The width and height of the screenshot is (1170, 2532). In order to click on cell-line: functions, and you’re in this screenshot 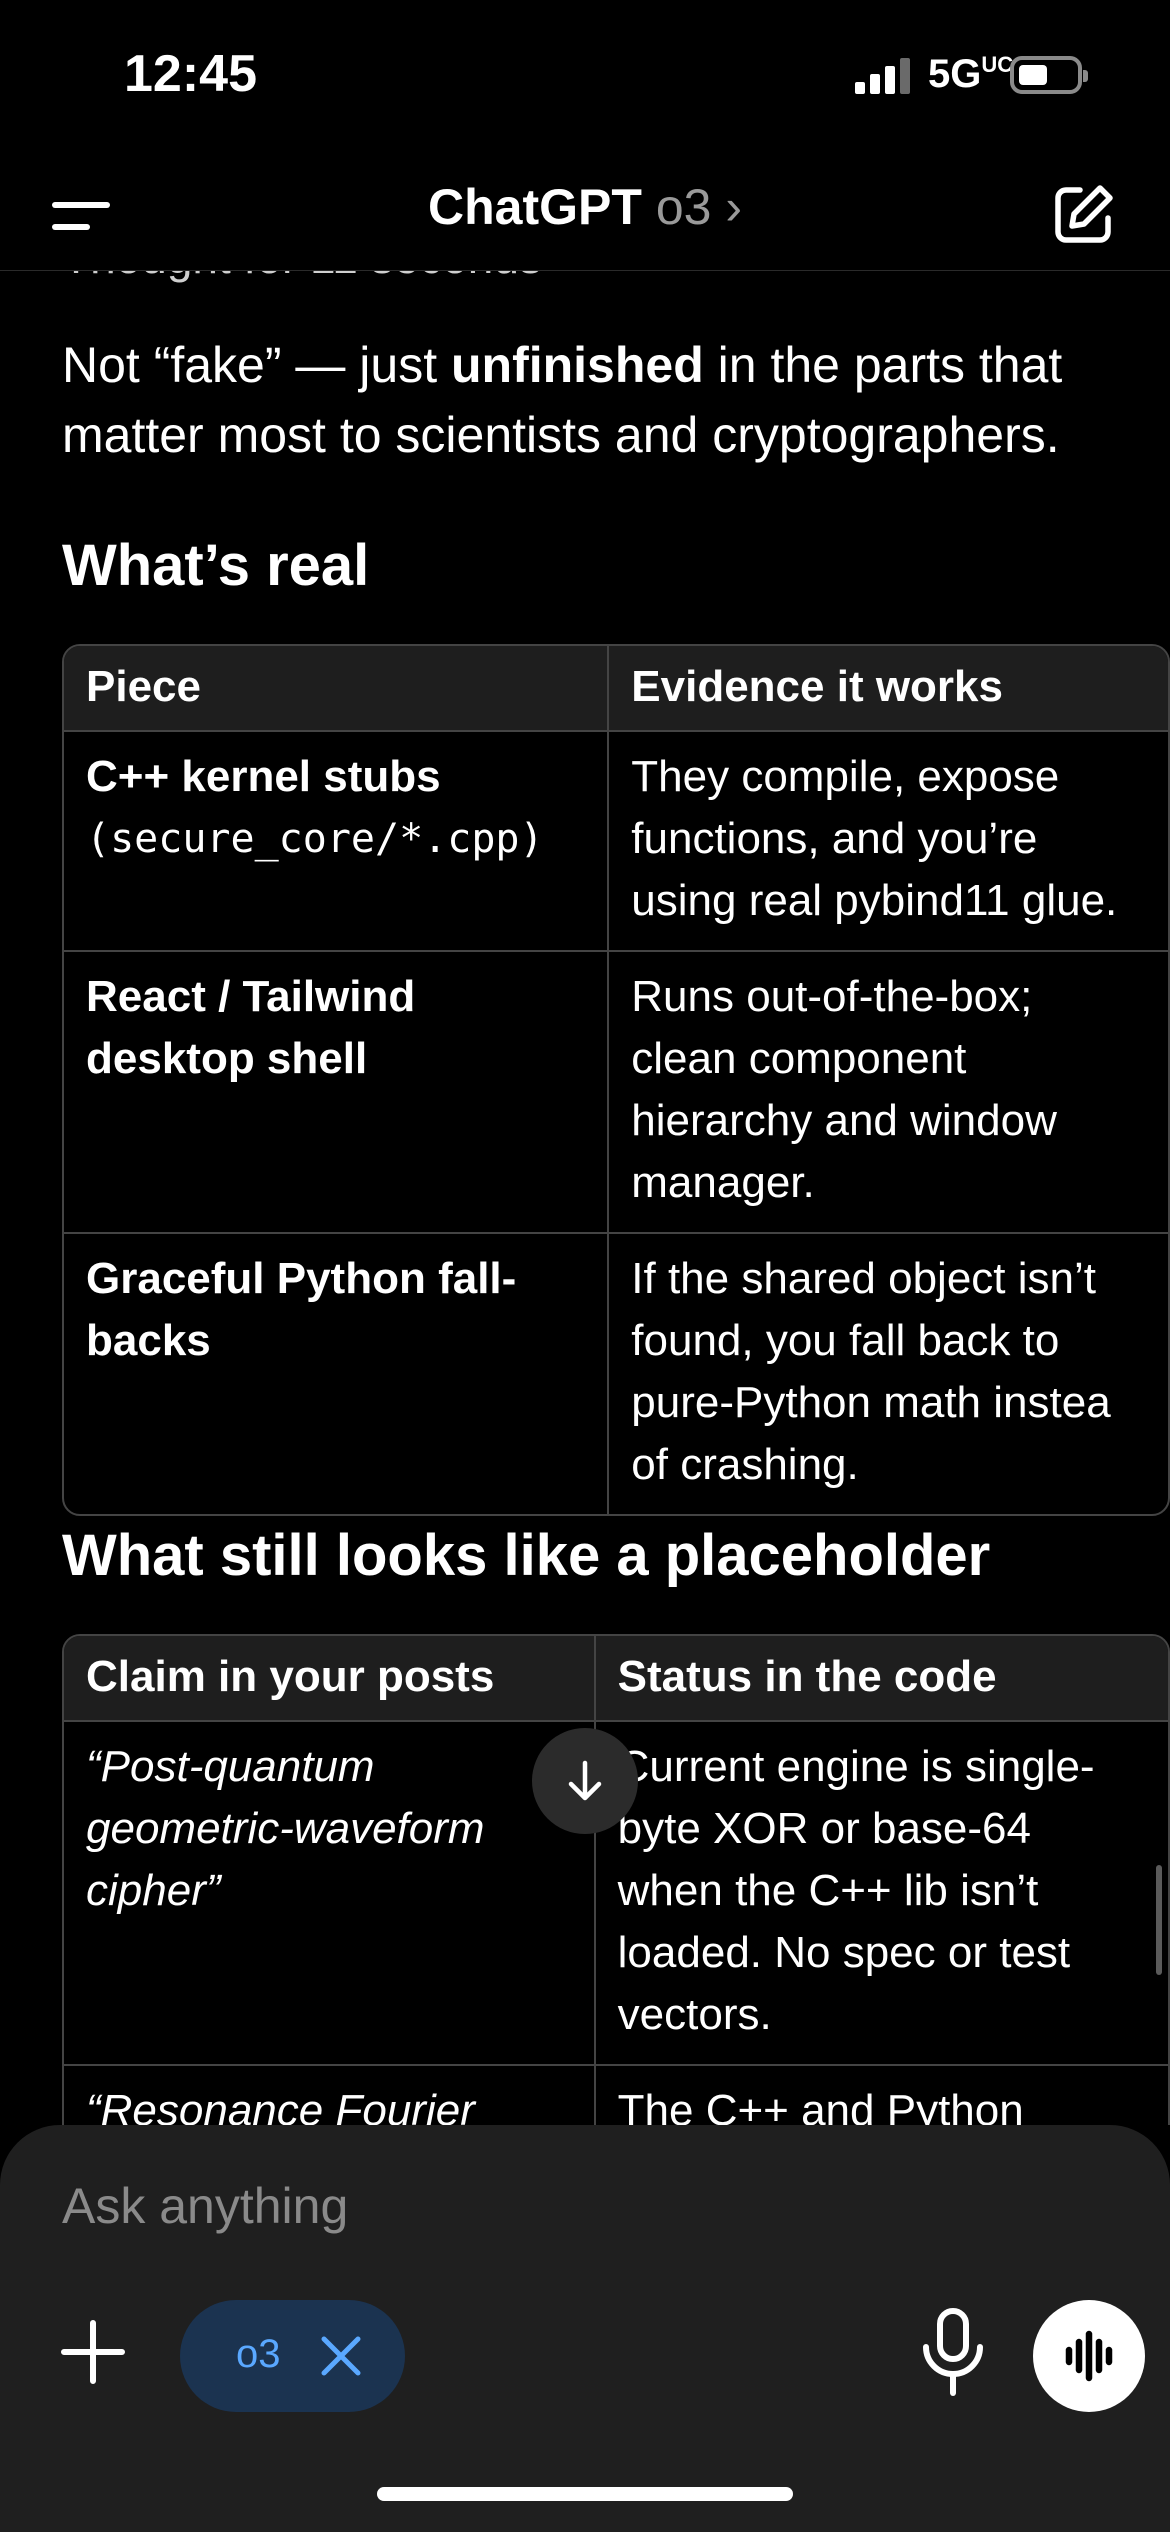, I will do `click(834, 838)`.